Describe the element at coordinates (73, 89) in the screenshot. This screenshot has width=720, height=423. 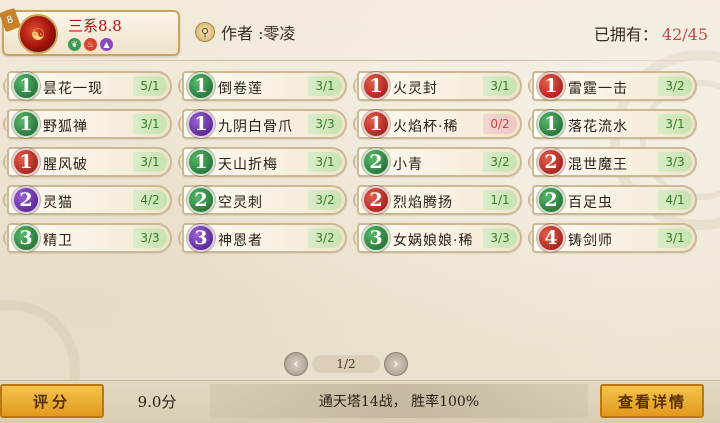
I see `card-name: 昙花一现` at that location.